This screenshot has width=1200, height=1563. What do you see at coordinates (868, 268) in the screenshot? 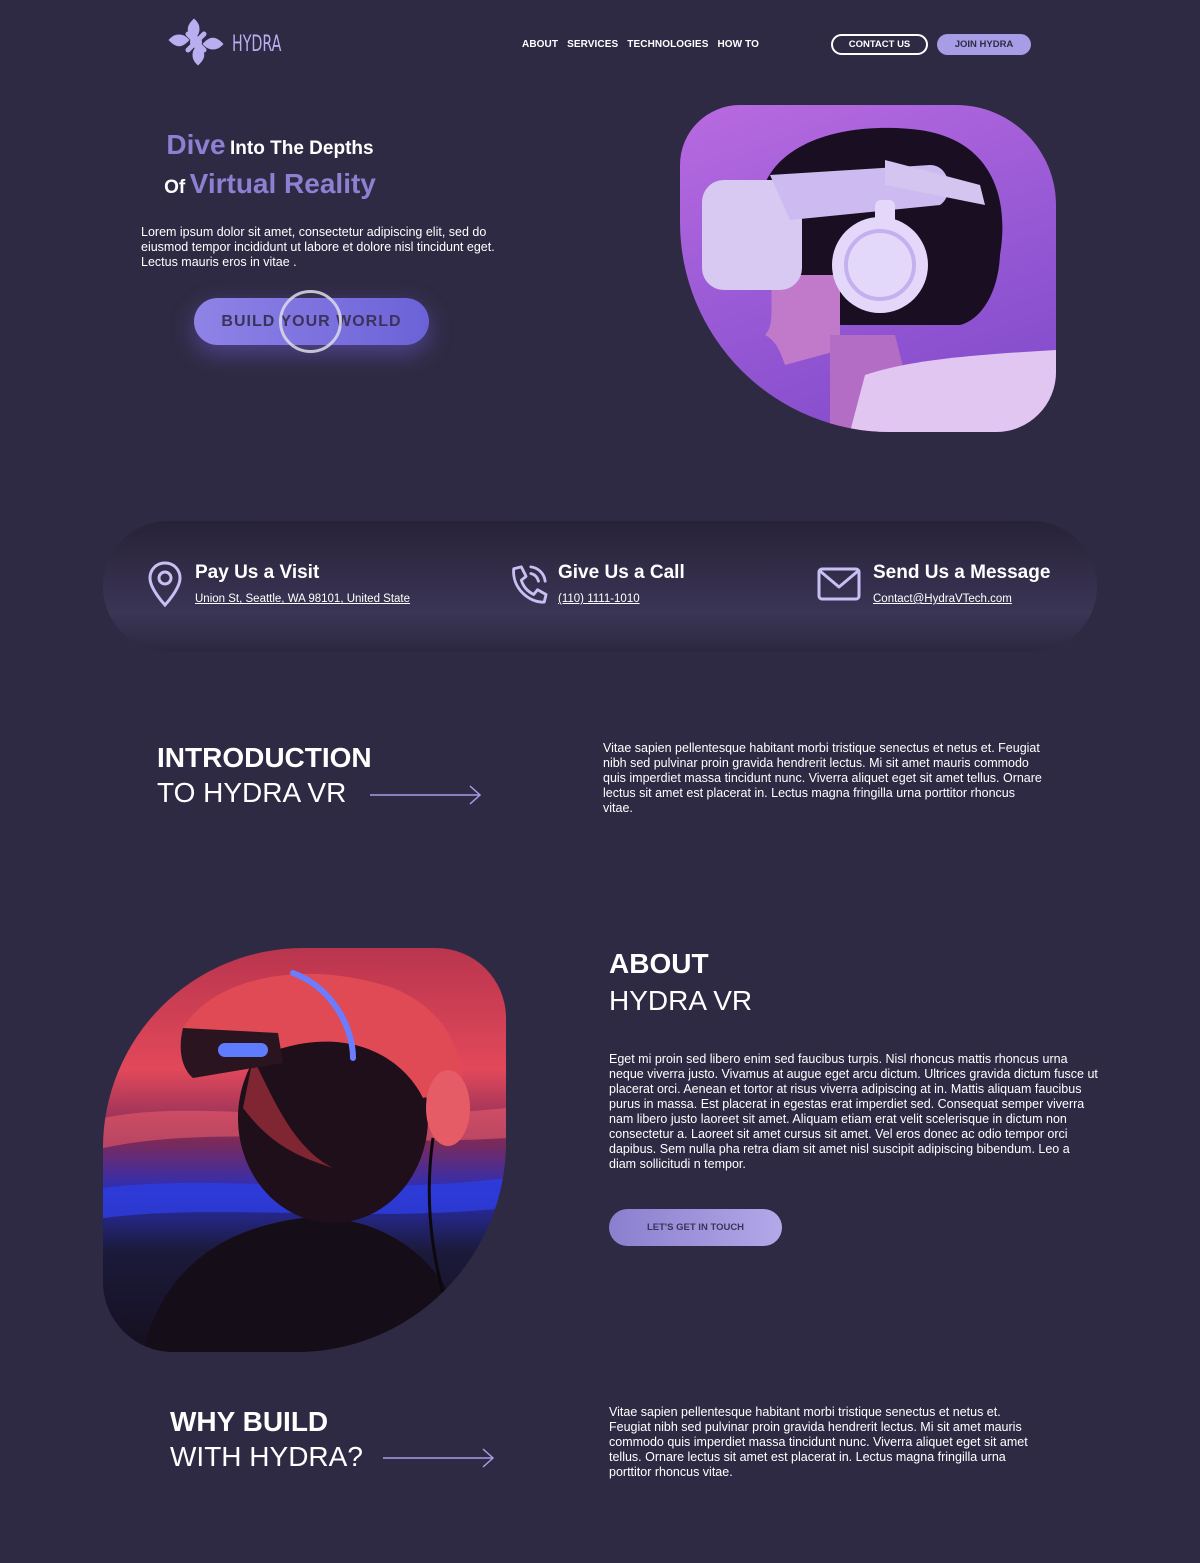
I see `hero-vr-headset-image` at bounding box center [868, 268].